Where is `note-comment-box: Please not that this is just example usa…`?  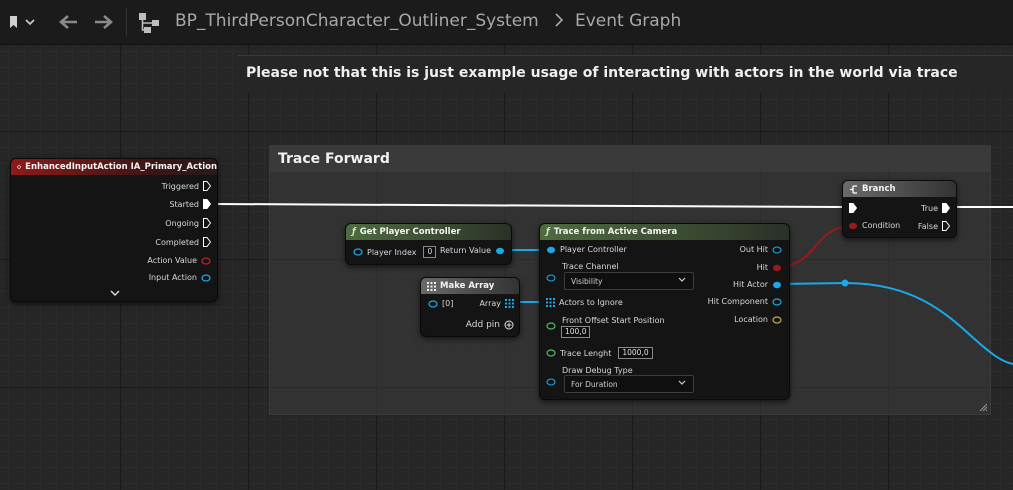
note-comment-box: Please not that this is just example usa… is located at coordinates (625, 73).